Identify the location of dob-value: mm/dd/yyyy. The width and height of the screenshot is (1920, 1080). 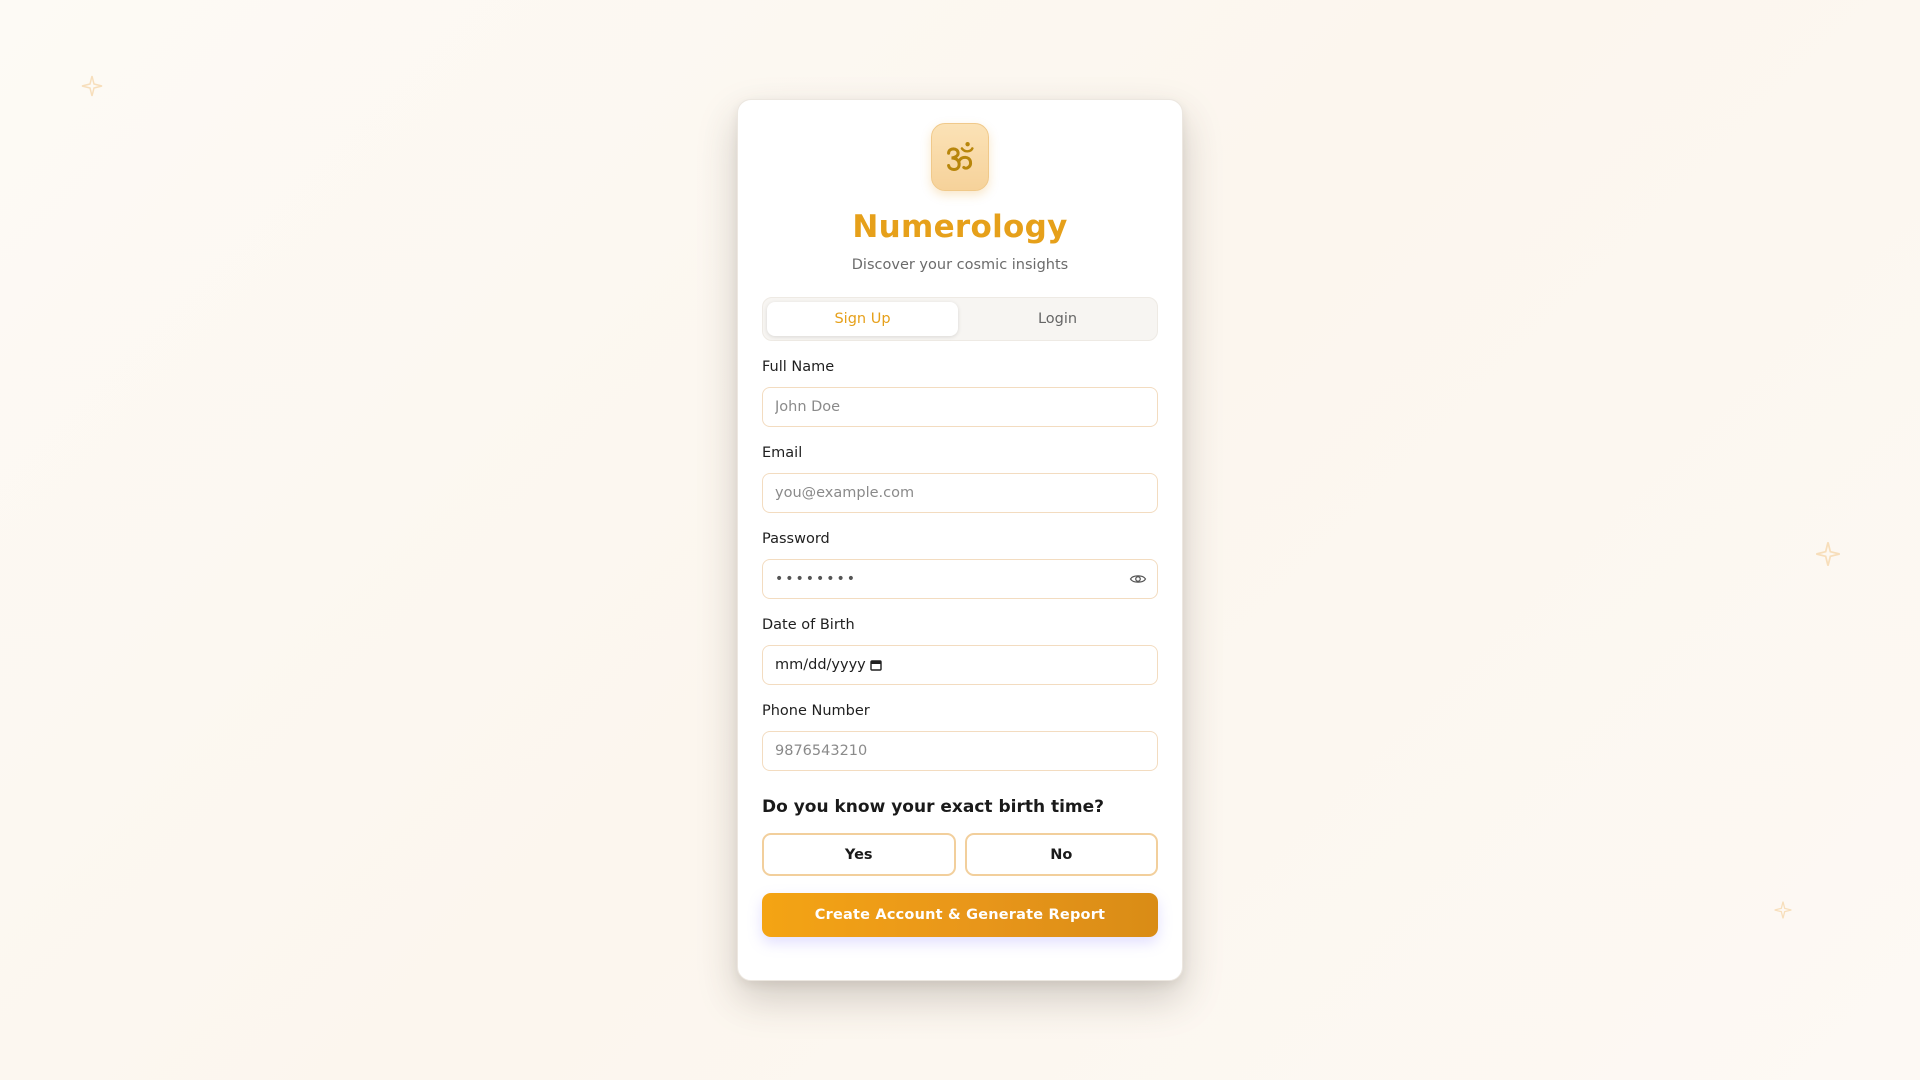
(820, 665).